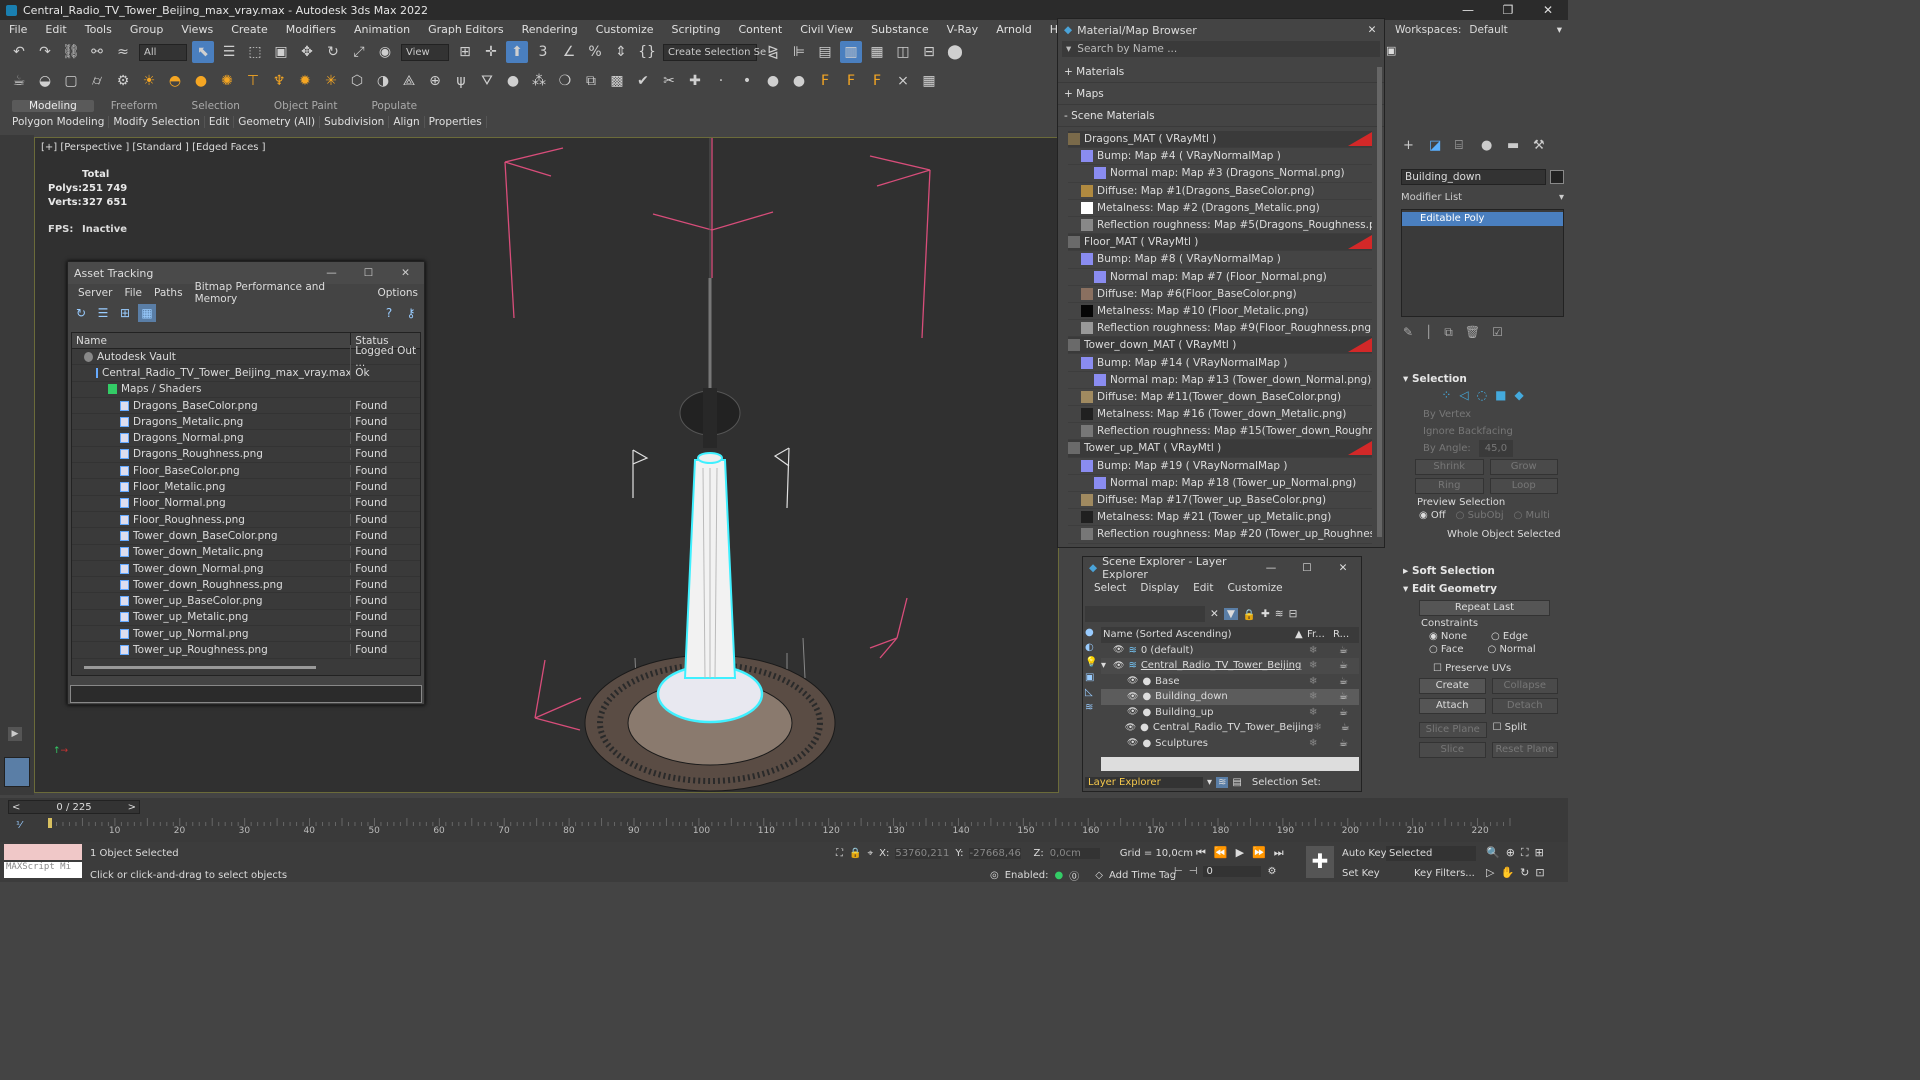 The width and height of the screenshot is (1920, 1080). What do you see at coordinates (669, 81) in the screenshot?
I see `arnold-tool-icon: ✂` at bounding box center [669, 81].